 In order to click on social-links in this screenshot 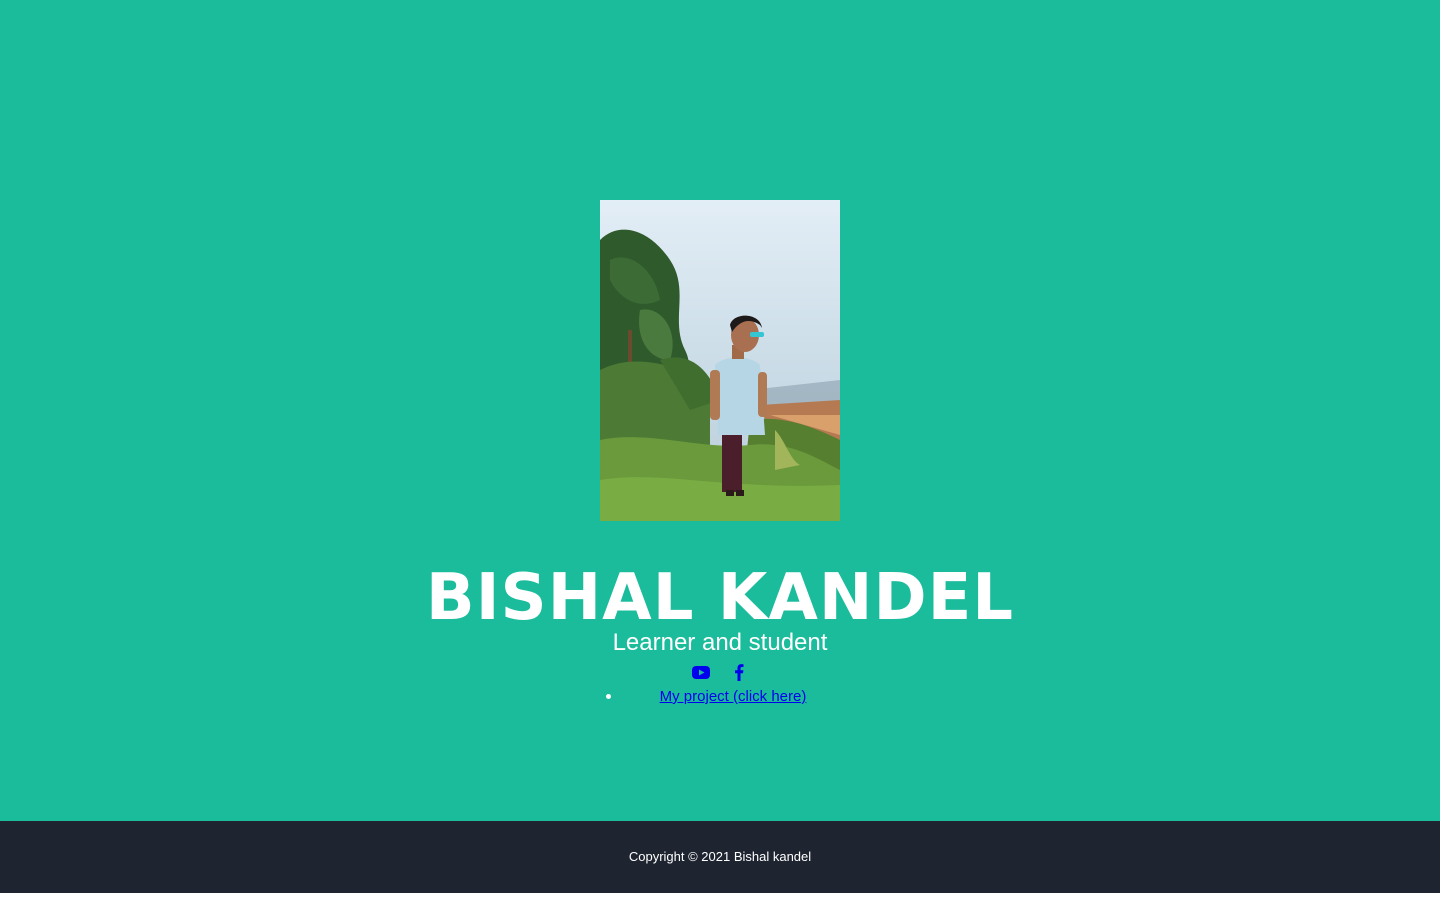, I will do `click(720, 672)`.